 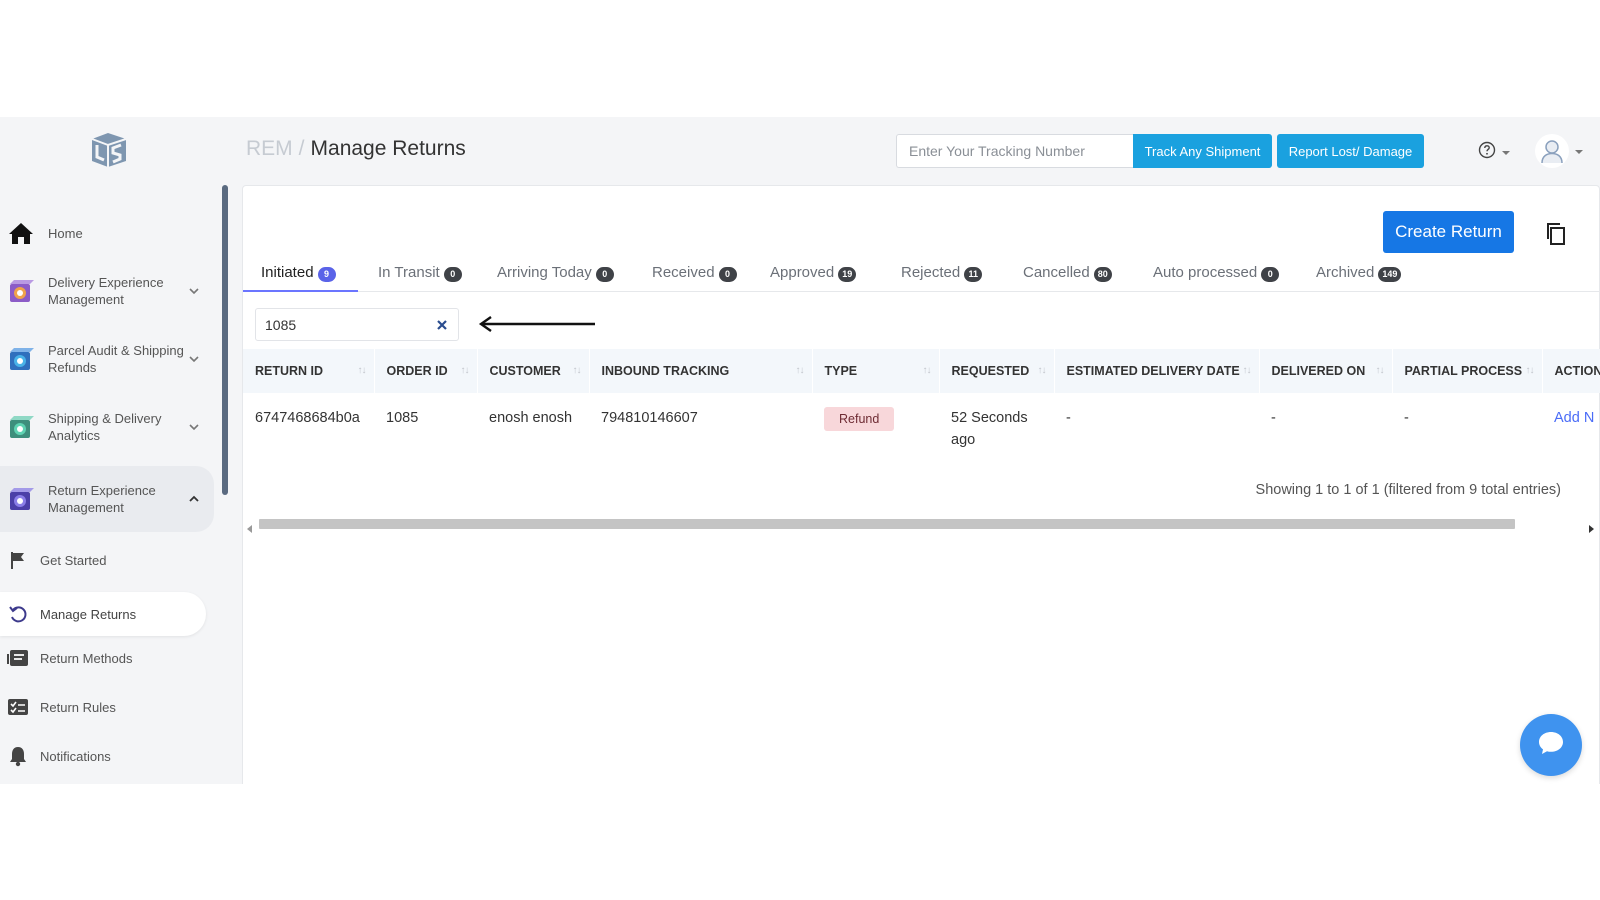 What do you see at coordinates (1014, 151) in the screenshot?
I see `tracking-number-input` at bounding box center [1014, 151].